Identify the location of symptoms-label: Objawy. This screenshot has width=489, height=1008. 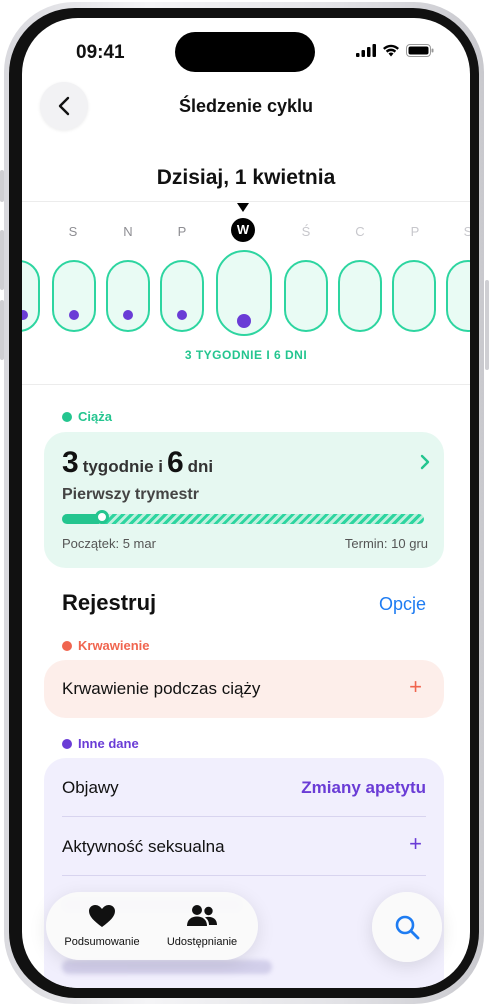
(90, 787).